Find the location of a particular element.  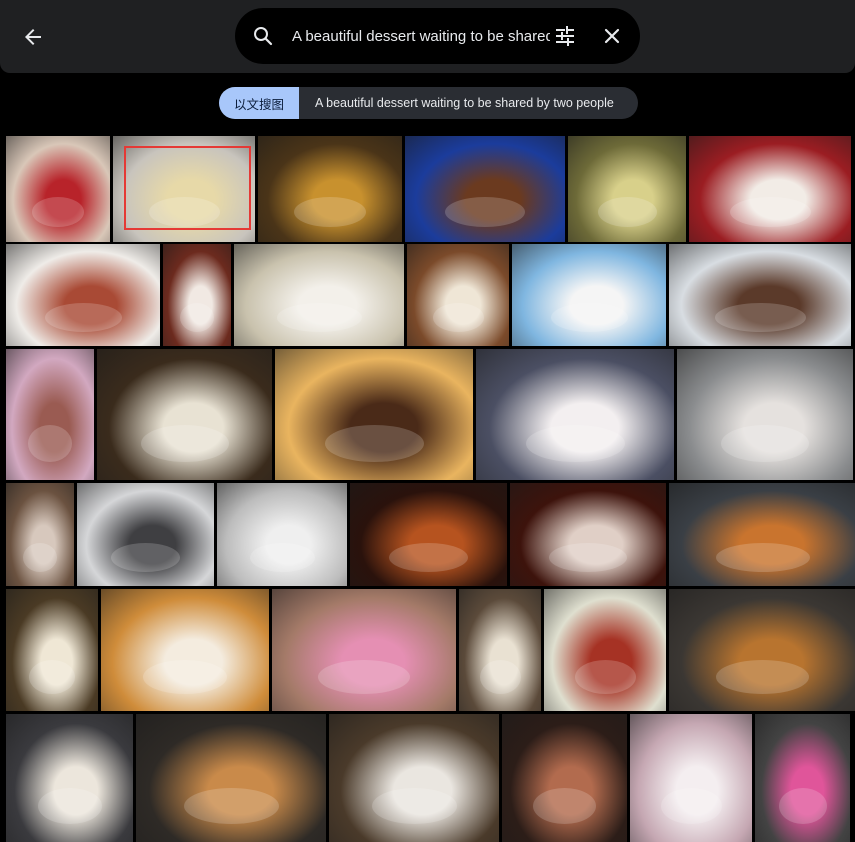

search-mode-button: 以文搜图 is located at coordinates (259, 103).